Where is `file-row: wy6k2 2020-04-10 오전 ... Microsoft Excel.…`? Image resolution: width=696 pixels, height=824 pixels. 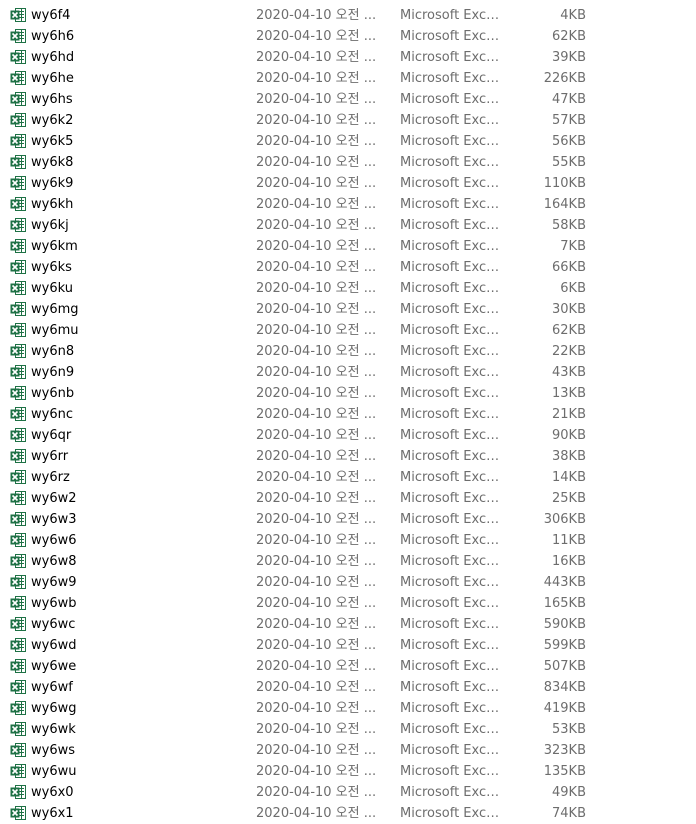 file-row: wy6k2 2020-04-10 오전 ... Microsoft Excel.… is located at coordinates (348, 120).